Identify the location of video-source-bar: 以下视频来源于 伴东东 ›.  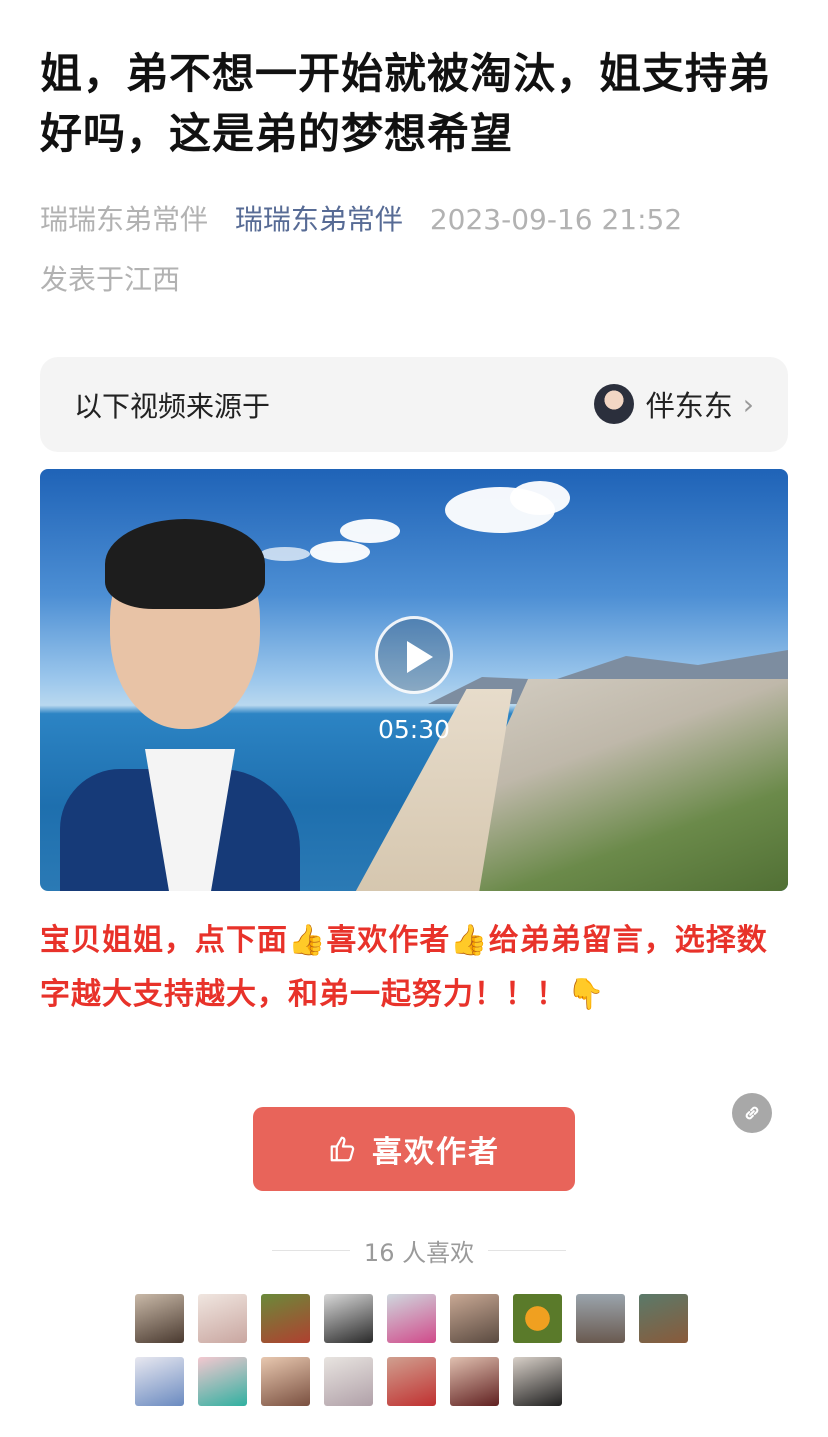
(414, 404).